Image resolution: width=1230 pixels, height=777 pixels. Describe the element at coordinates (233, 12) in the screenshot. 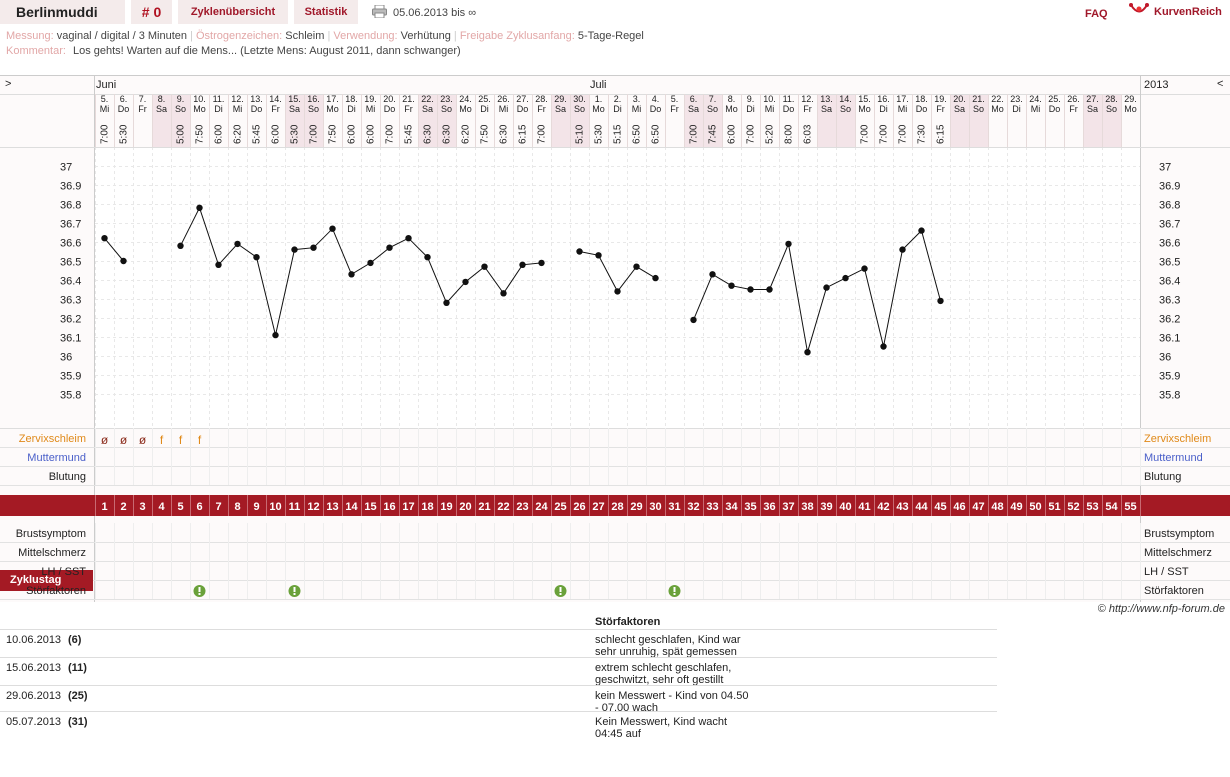

I see `tab-zyklenuebersicht: Zyklenübersicht` at that location.